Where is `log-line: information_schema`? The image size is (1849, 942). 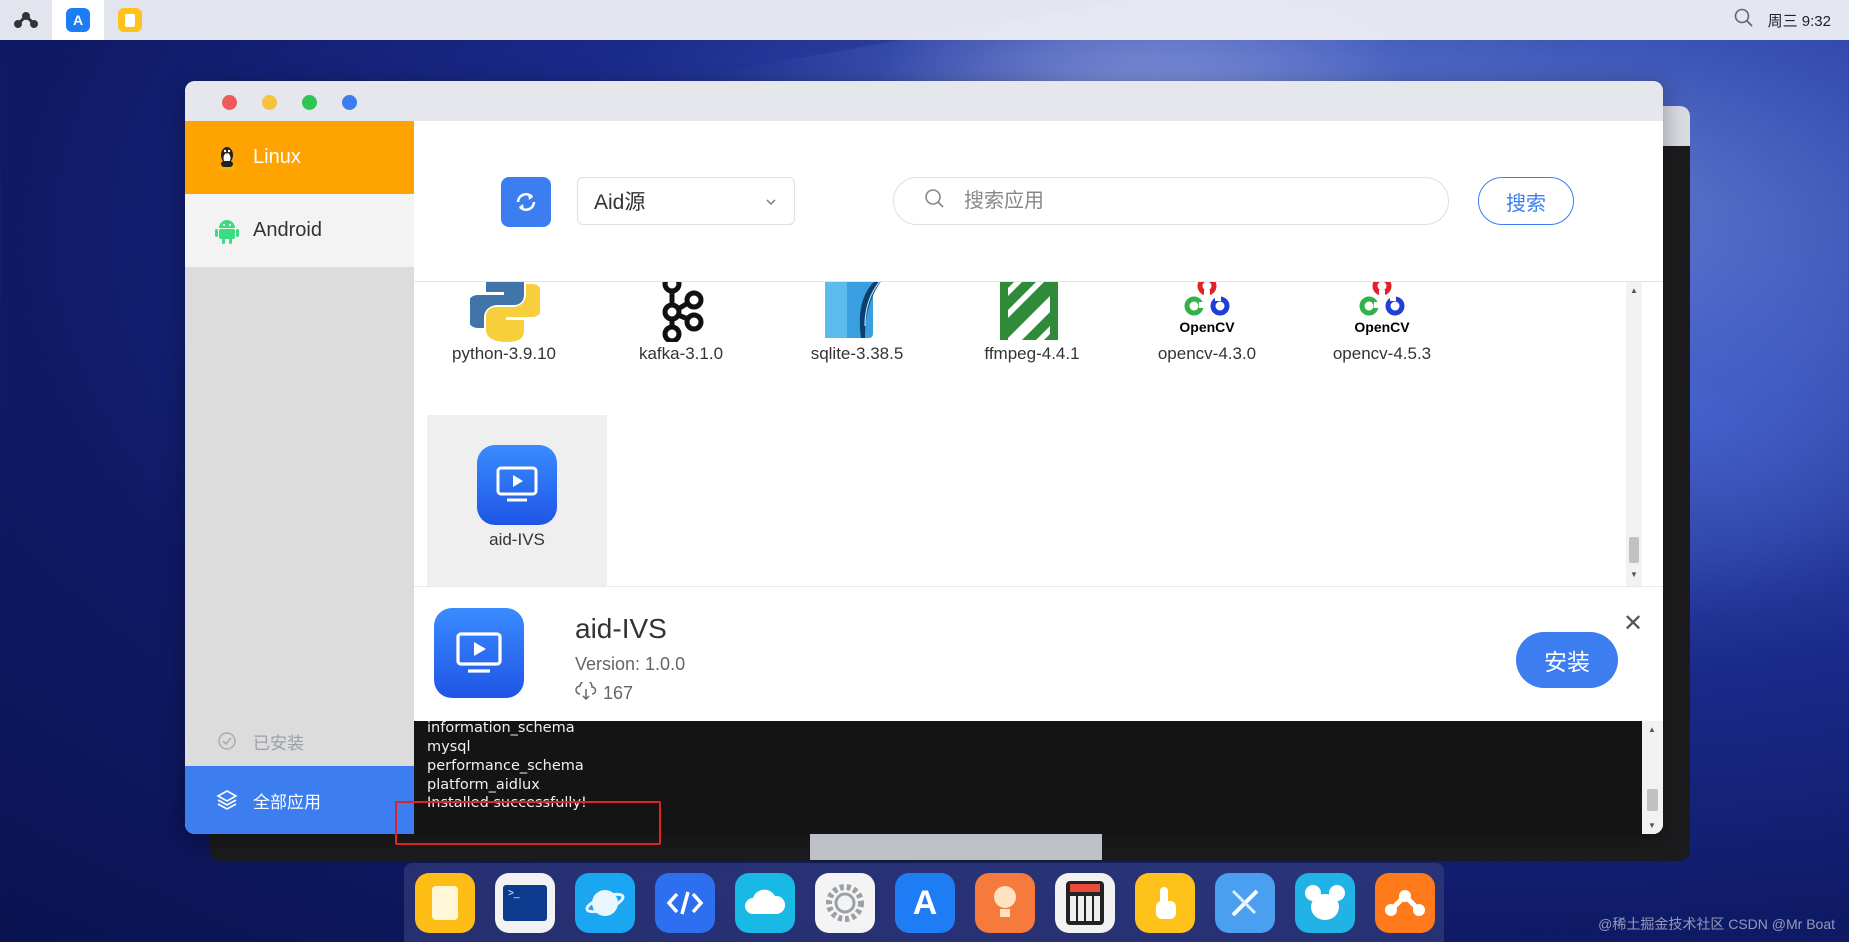
log-line: information_schema is located at coordinates (501, 728).